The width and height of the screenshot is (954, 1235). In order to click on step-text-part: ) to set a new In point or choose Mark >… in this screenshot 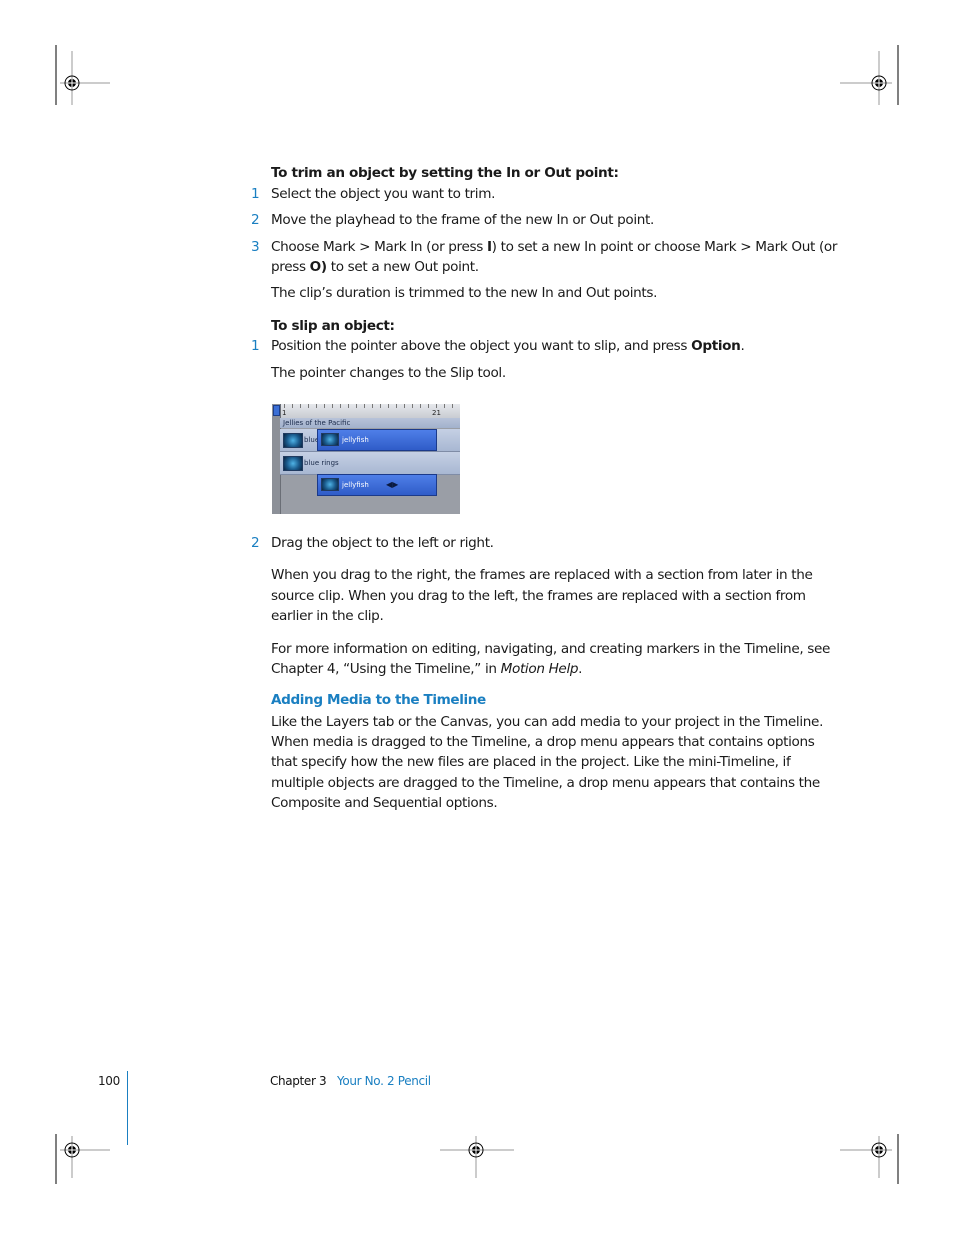, I will do `click(664, 247)`.